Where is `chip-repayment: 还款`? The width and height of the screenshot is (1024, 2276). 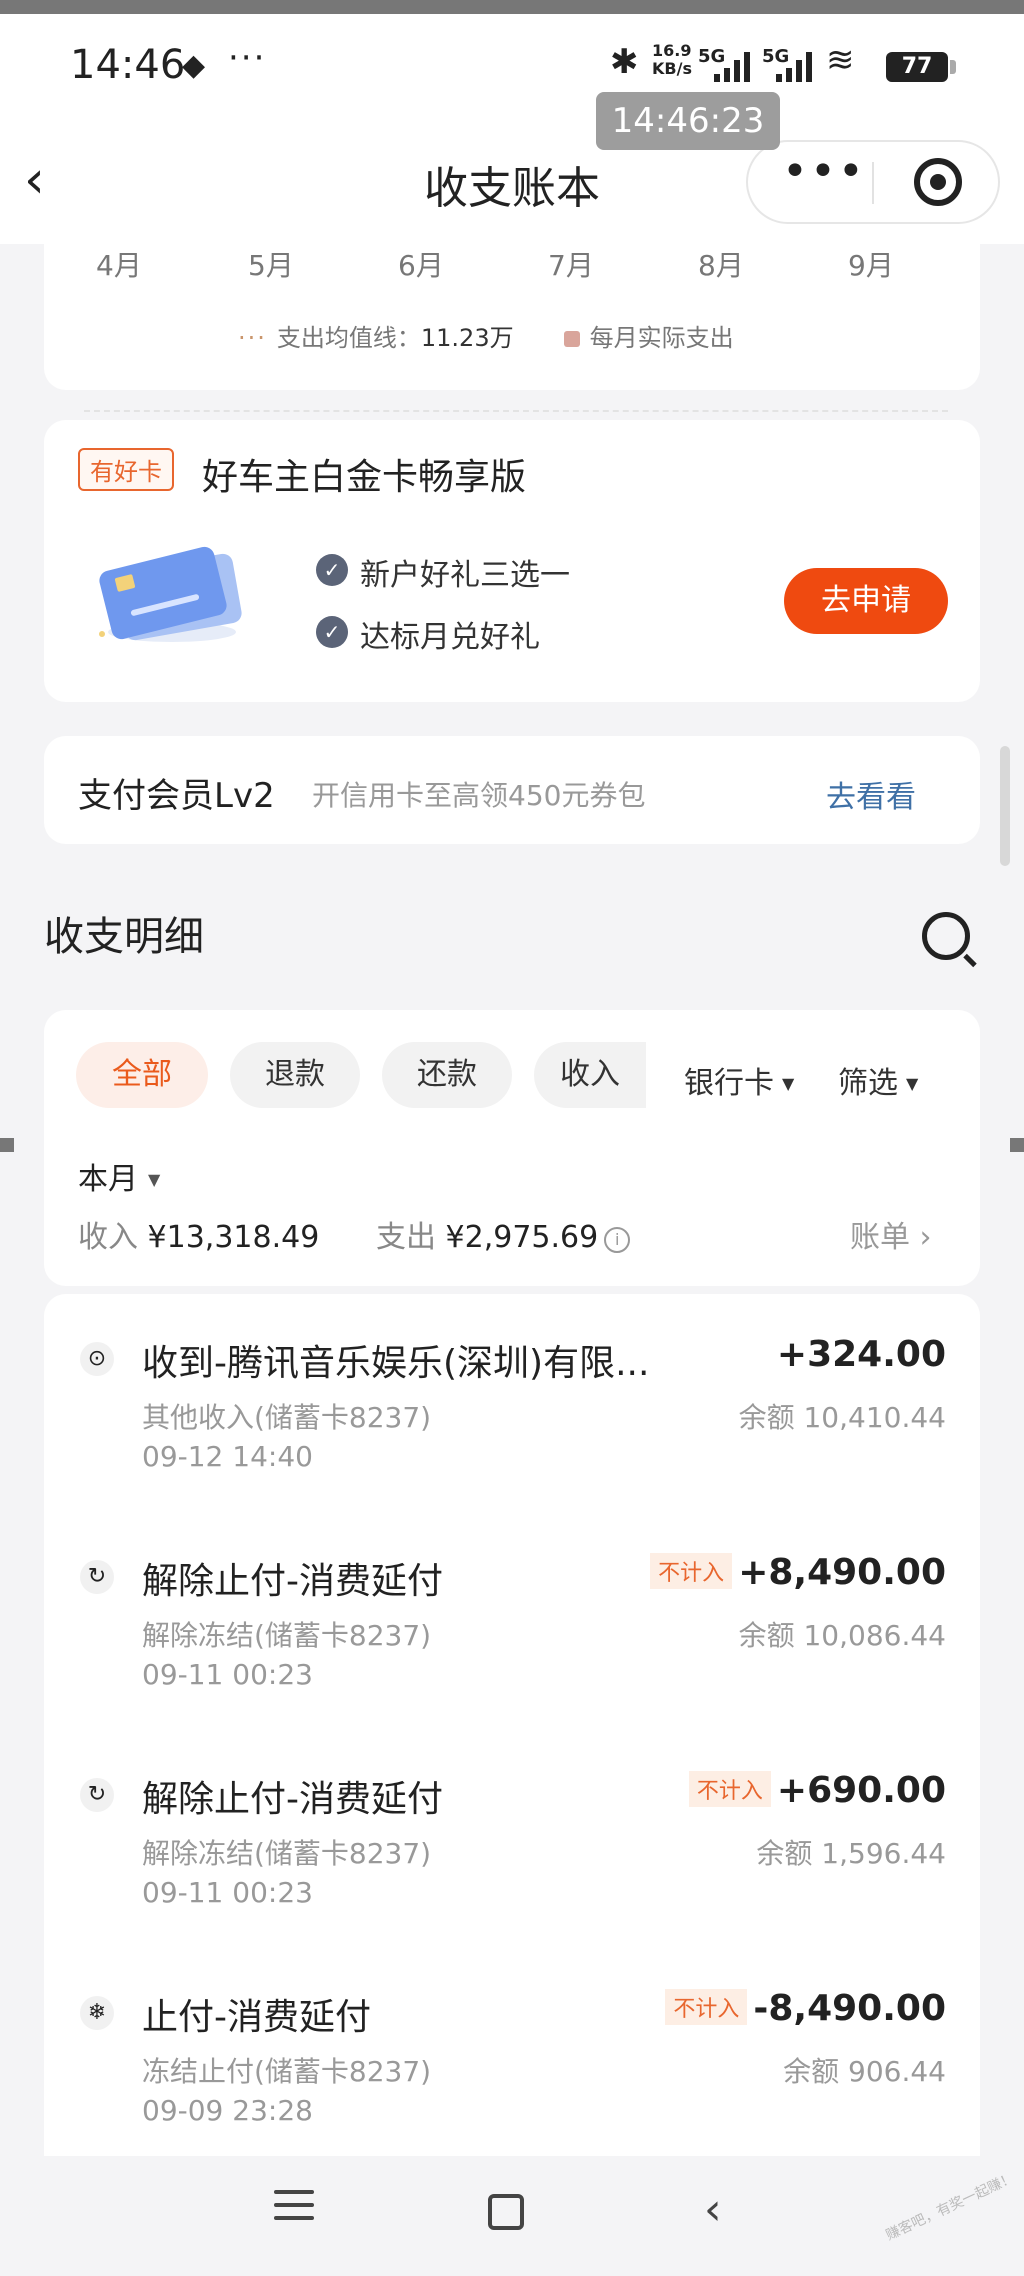
chip-repayment: 还款 is located at coordinates (447, 1075).